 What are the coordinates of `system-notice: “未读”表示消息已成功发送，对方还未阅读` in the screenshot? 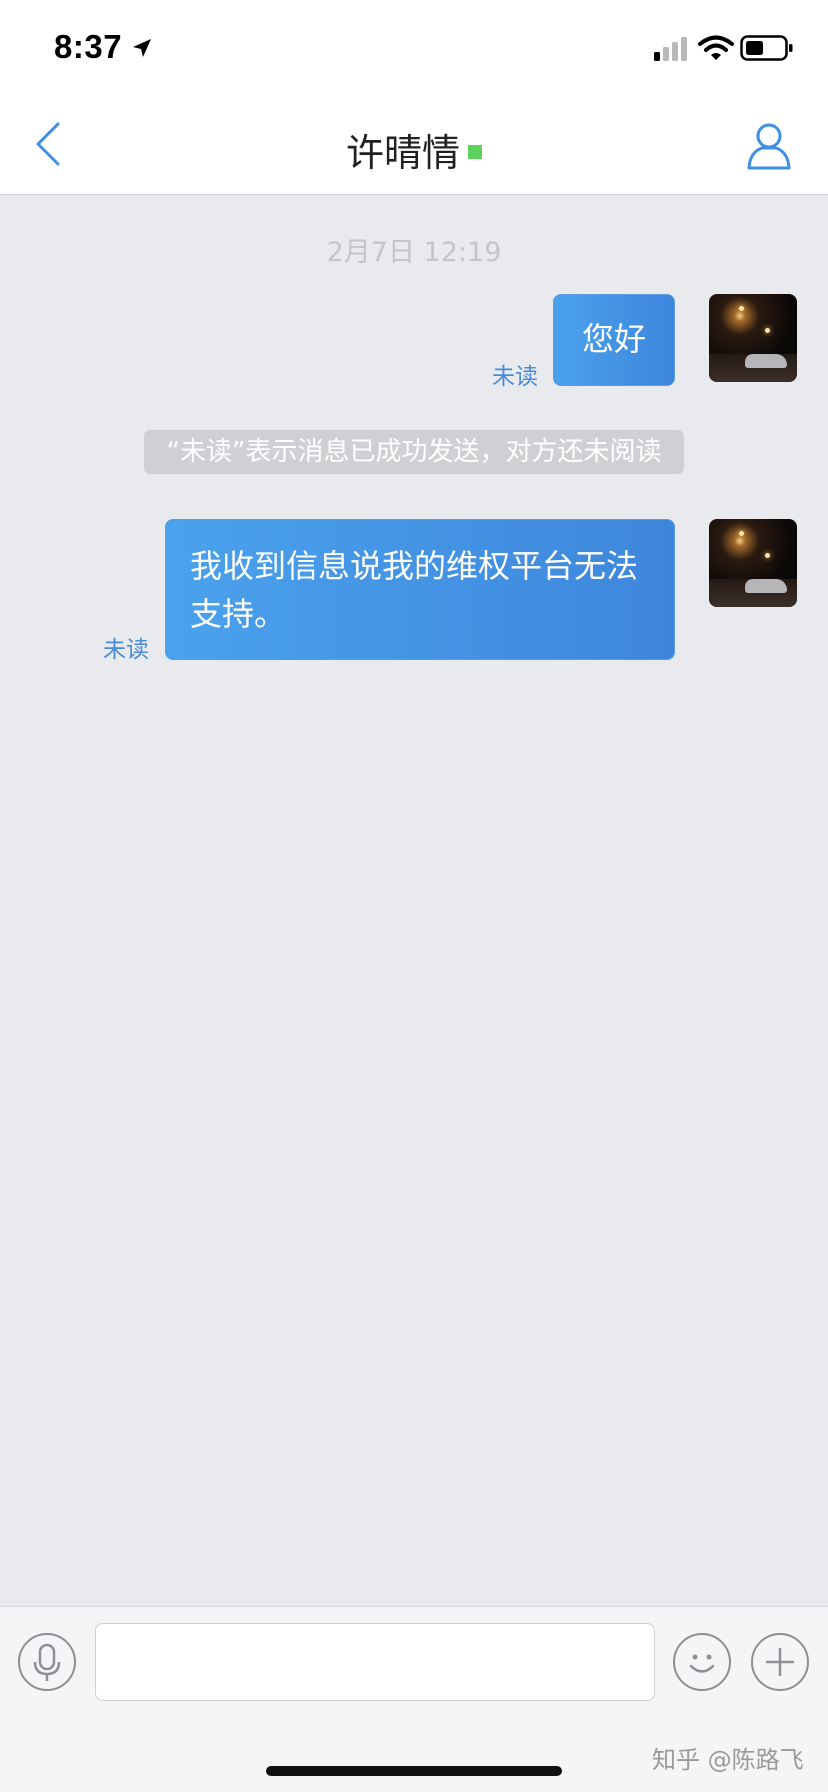 It's located at (414, 452).